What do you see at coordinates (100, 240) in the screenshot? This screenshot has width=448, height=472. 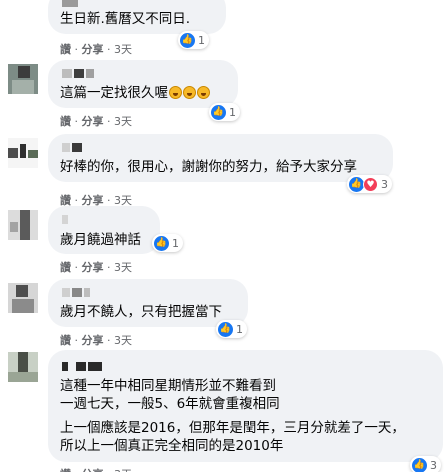 I see `comment-text: 歲月饒過神話` at bounding box center [100, 240].